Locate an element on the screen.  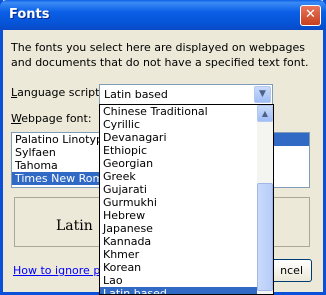
dropdown-option: Georgian is located at coordinates (179, 163).